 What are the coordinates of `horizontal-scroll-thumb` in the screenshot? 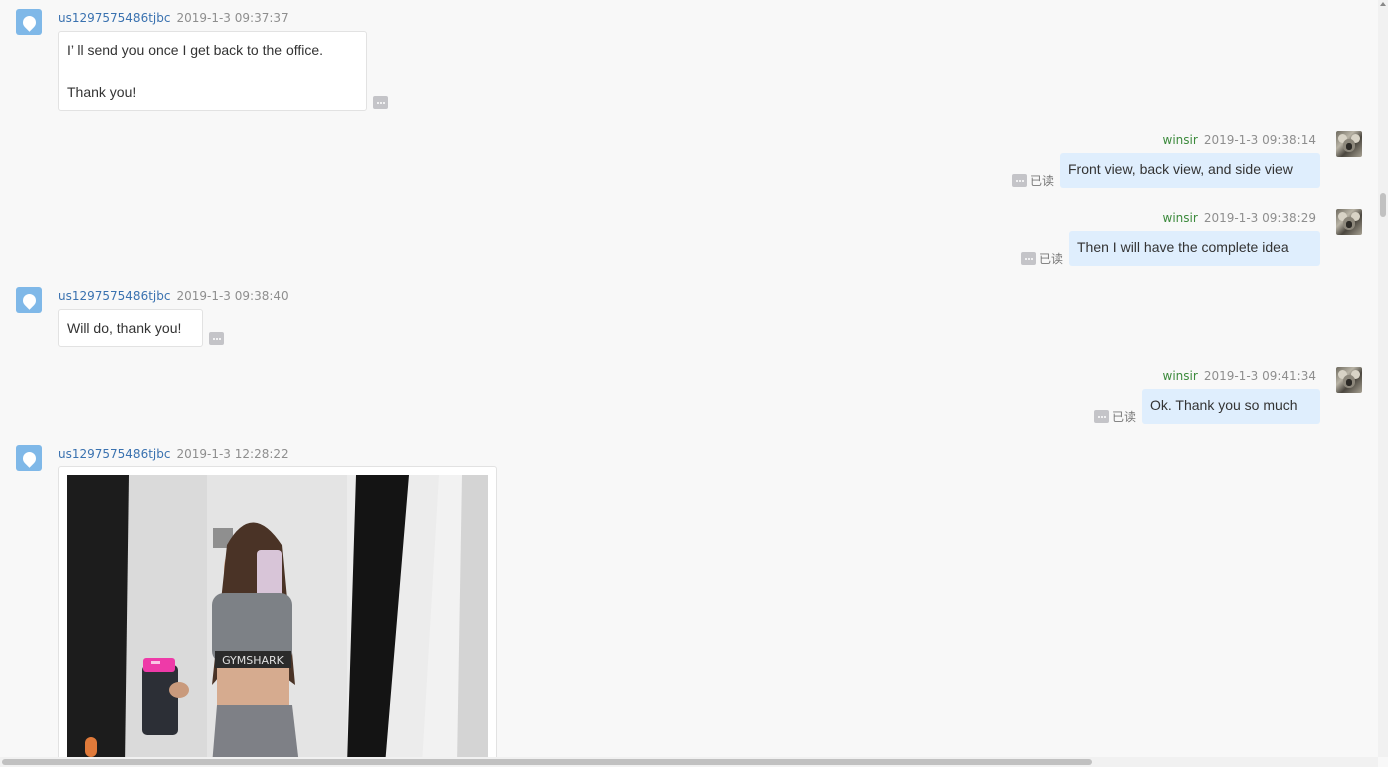 It's located at (547, 762).